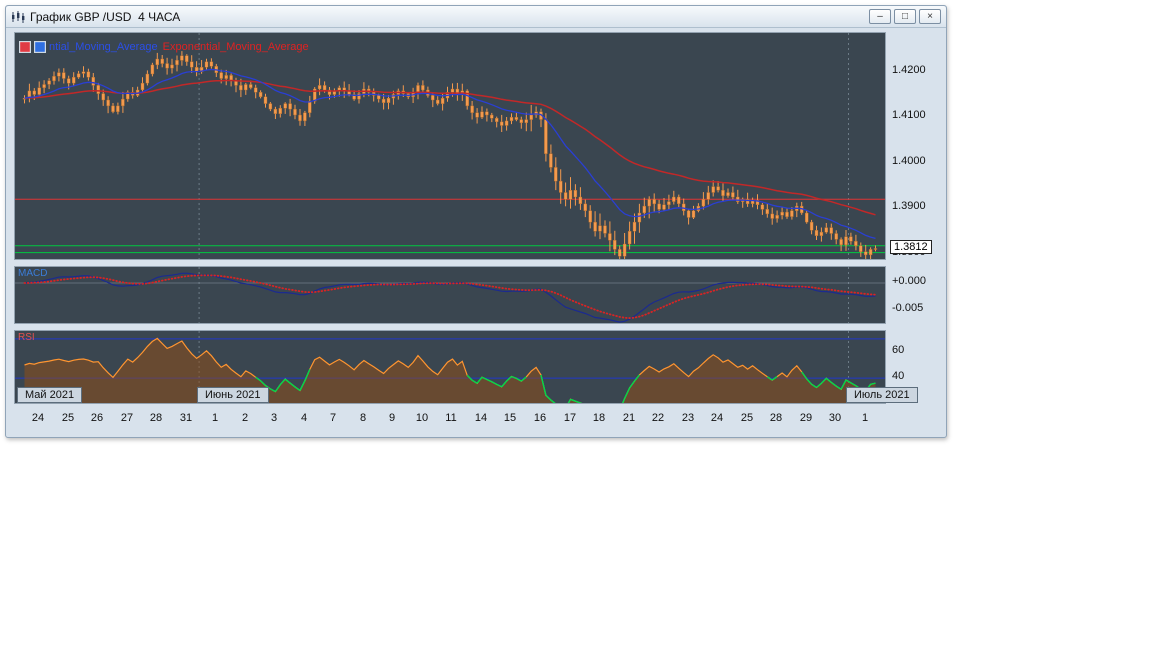  I want to click on day-label: 21, so click(629, 418).